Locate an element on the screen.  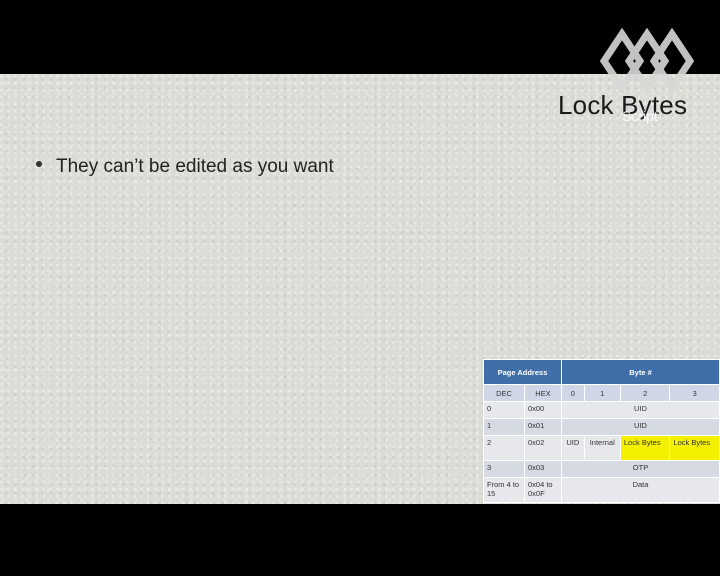
bullet-item: They can’t be edited as you want is located at coordinates (185, 167).